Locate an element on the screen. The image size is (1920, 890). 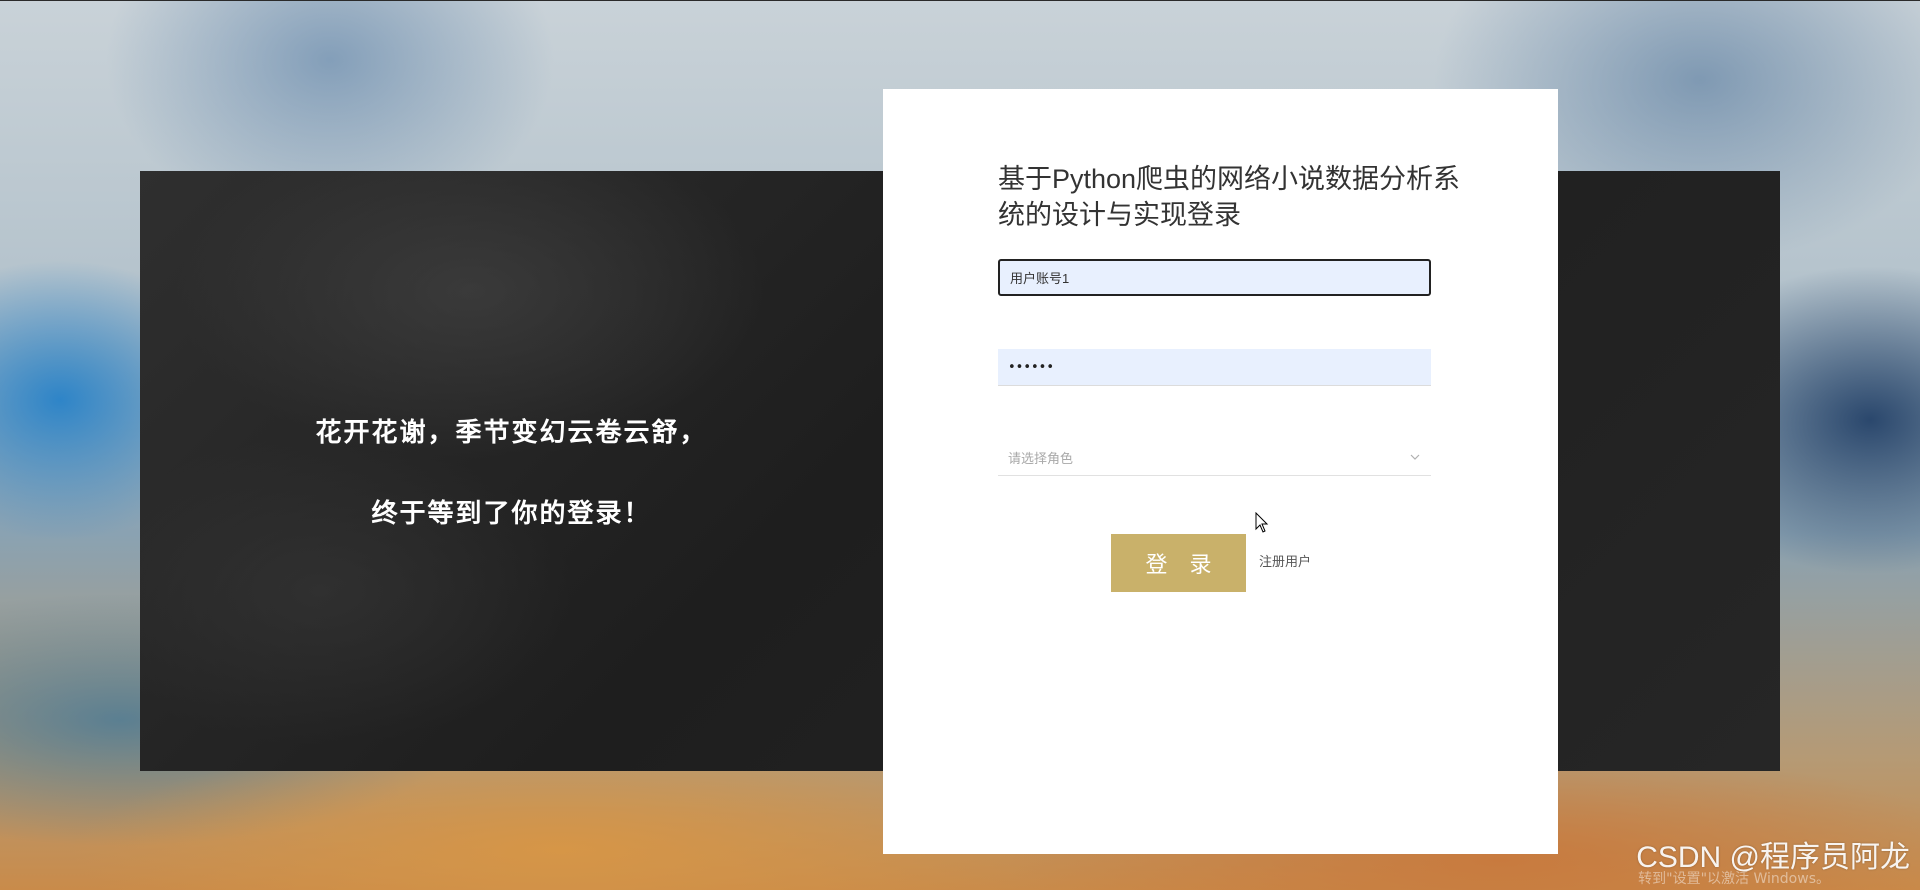
slogan-line-2: 终于等到了你的登录！ is located at coordinates (511, 514).